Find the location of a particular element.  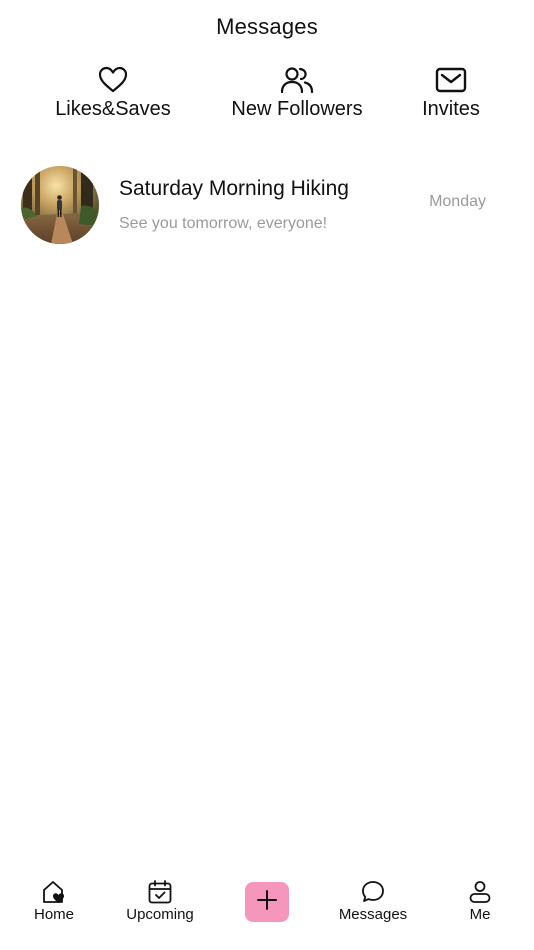

tab-me-label: Me is located at coordinates (480, 914).